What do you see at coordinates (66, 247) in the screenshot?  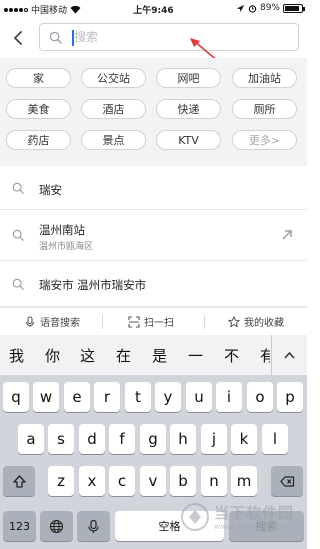 I see `history-subtitle: 温州市瓯海区` at bounding box center [66, 247].